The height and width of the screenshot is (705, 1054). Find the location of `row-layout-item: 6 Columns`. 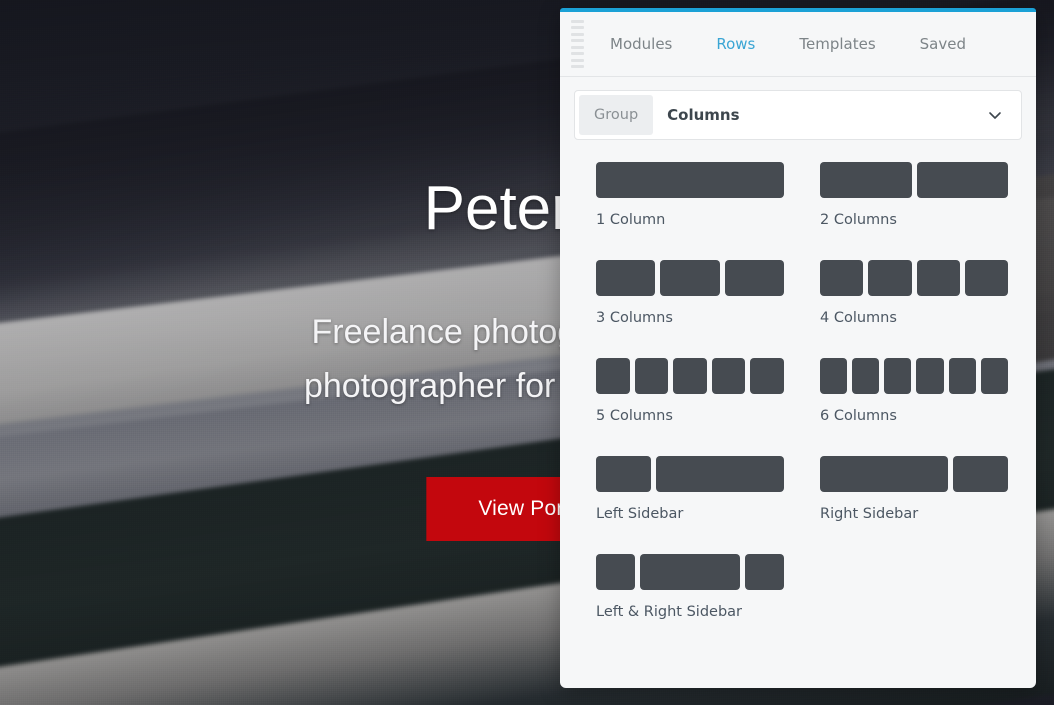

row-layout-item: 6 Columns is located at coordinates (910, 397).